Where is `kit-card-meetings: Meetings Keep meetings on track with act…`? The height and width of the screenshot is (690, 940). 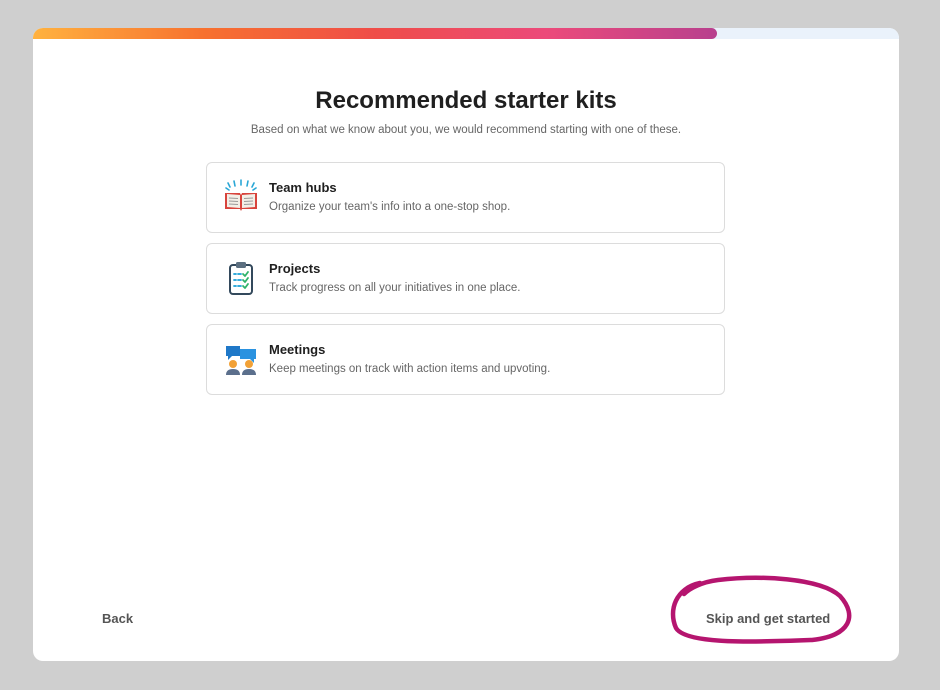 kit-card-meetings: Meetings Keep meetings on track with act… is located at coordinates (465, 359).